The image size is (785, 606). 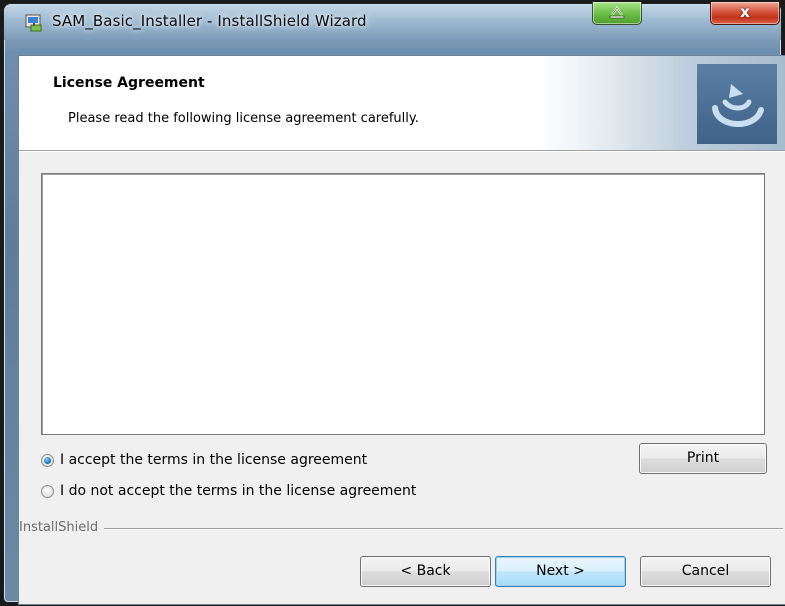 I want to click on accept-terms-radio, so click(x=47, y=460).